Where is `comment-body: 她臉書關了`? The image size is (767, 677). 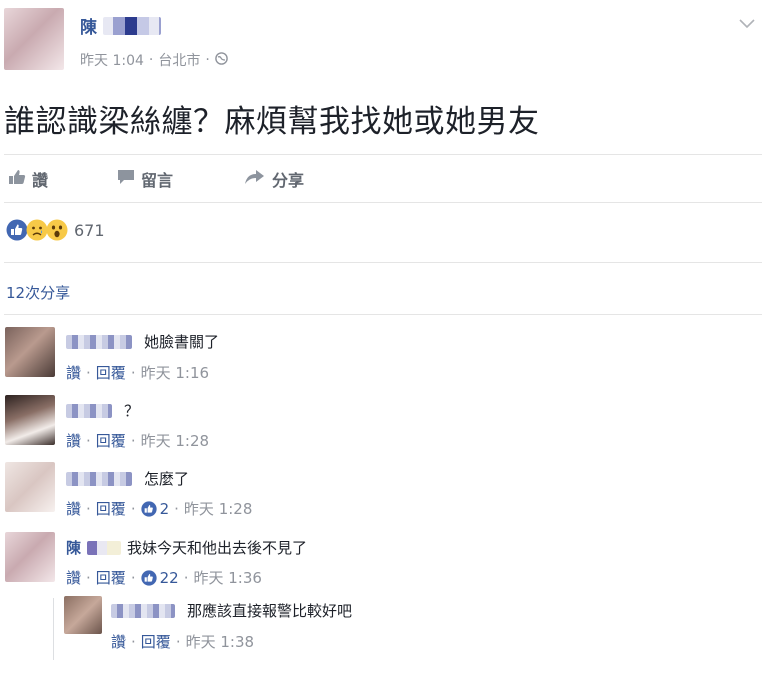 comment-body: 她臉書關了 is located at coordinates (142, 341).